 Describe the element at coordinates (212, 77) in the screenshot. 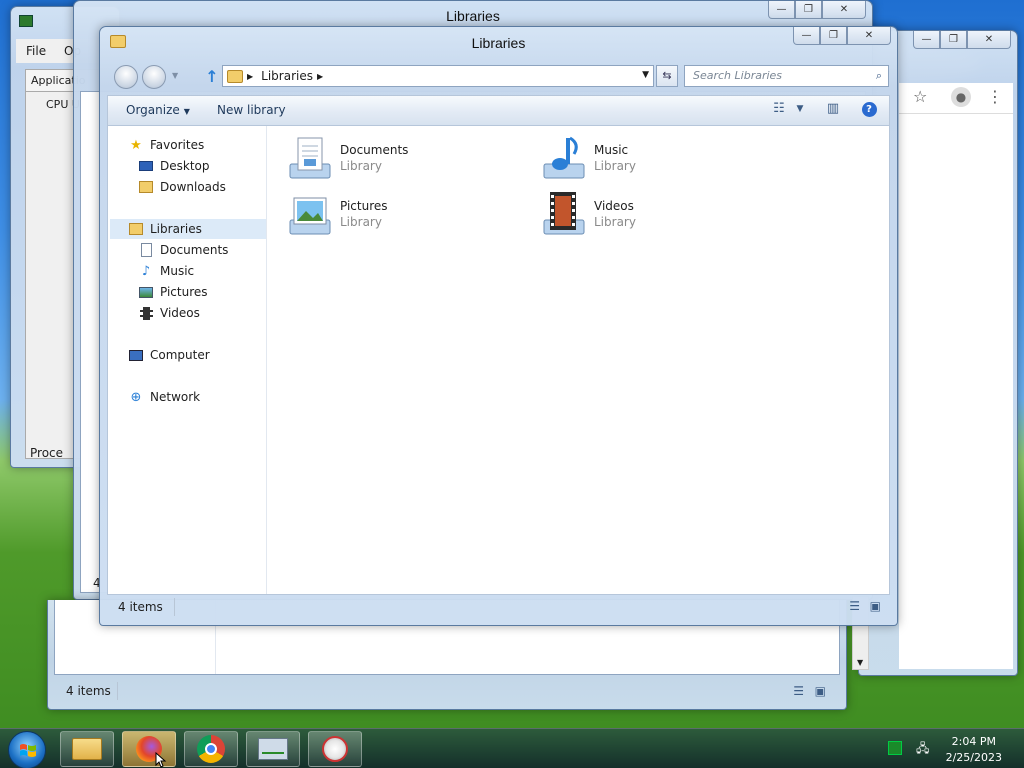

I see `up-arrow-icon: ↑` at that location.